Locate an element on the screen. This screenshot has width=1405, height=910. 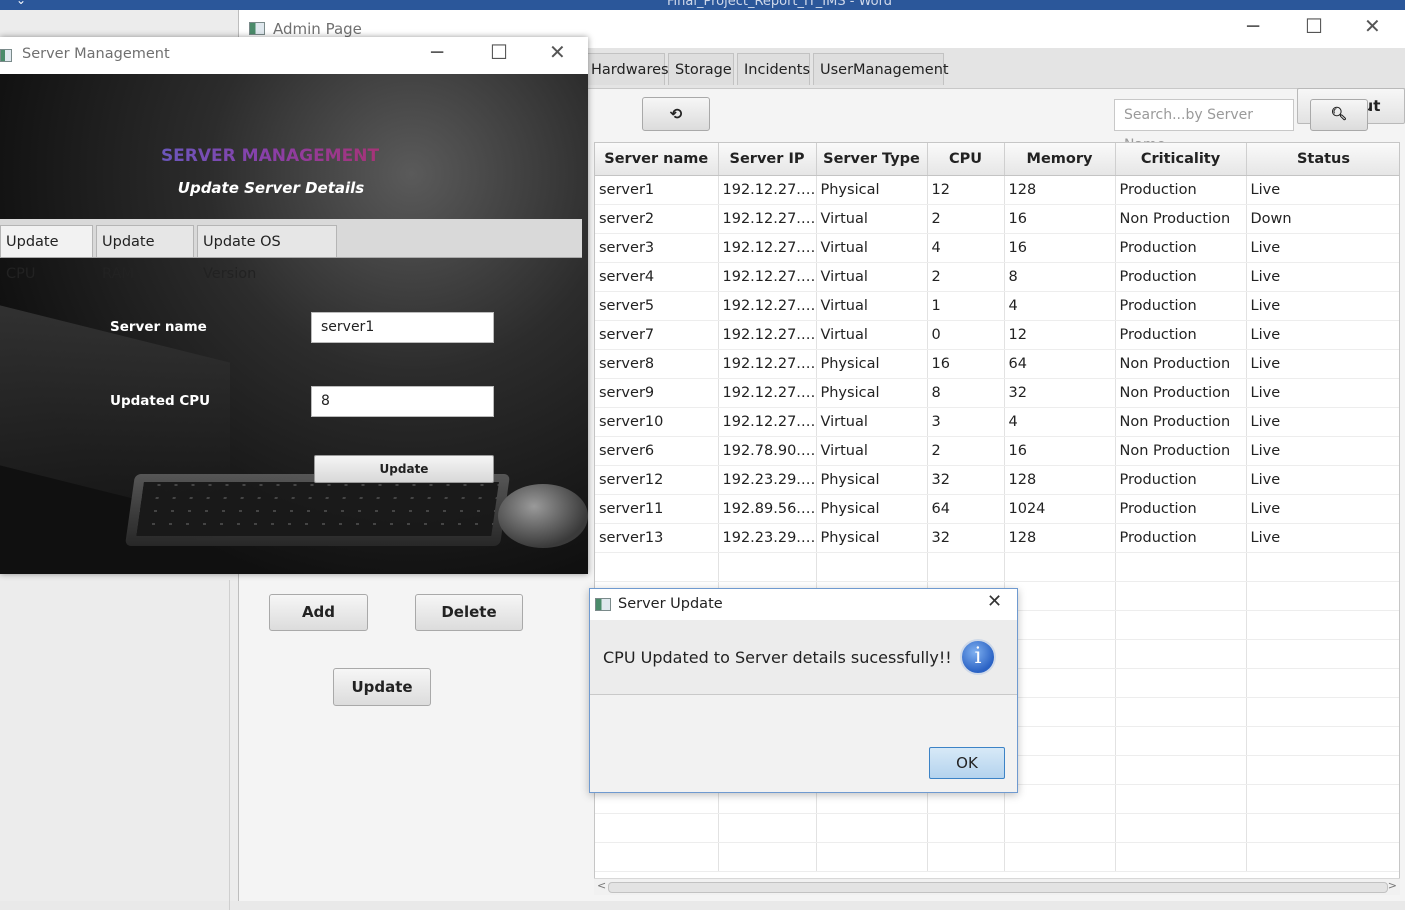
refresh-icon: ⟲ is located at coordinates (676, 114).